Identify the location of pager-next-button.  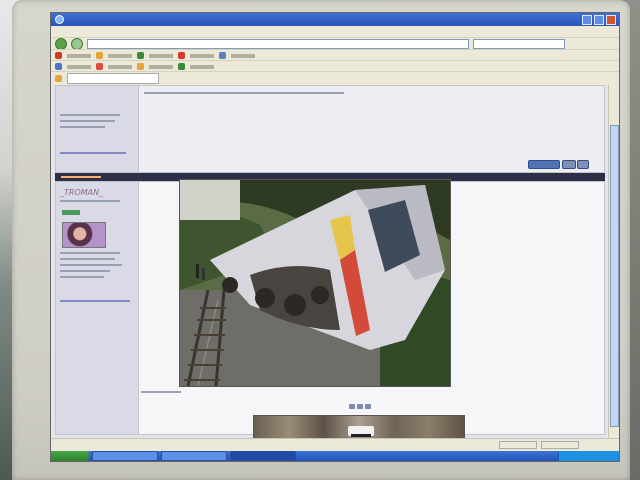
(368, 406).